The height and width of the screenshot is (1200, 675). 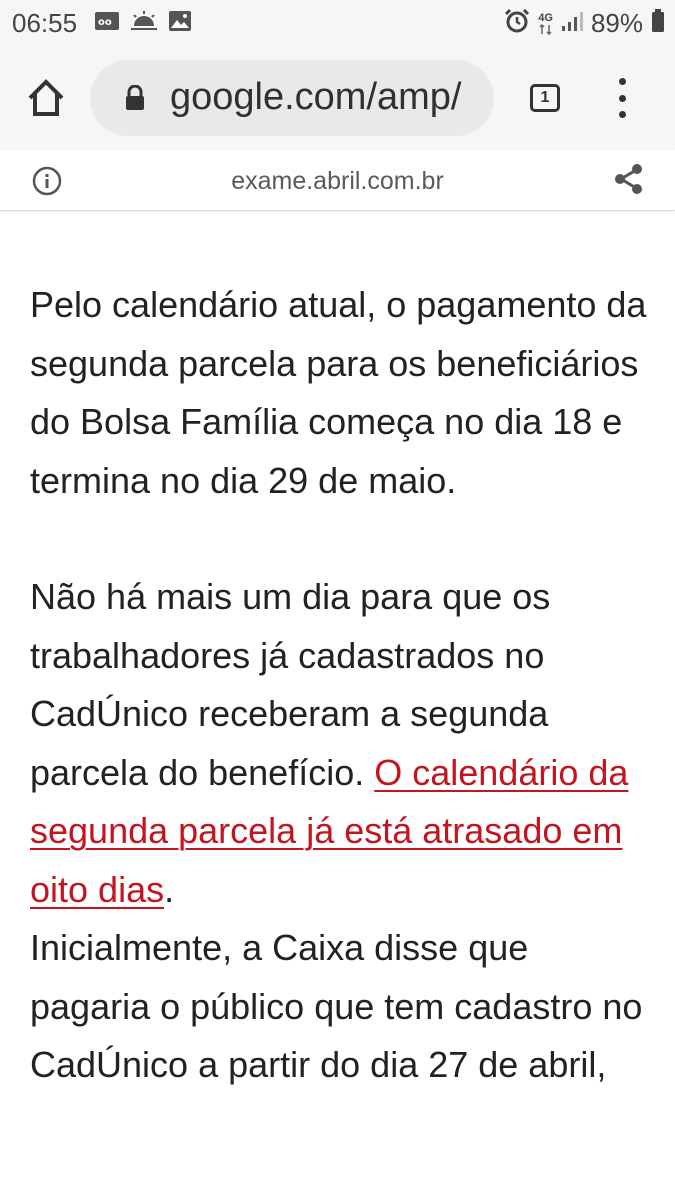 I want to click on signal-icon, so click(x=572, y=23).